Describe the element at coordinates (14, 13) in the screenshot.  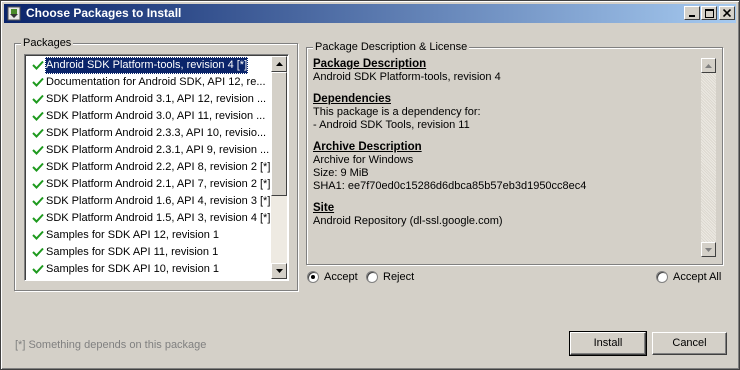
I see `android-download-icon` at that location.